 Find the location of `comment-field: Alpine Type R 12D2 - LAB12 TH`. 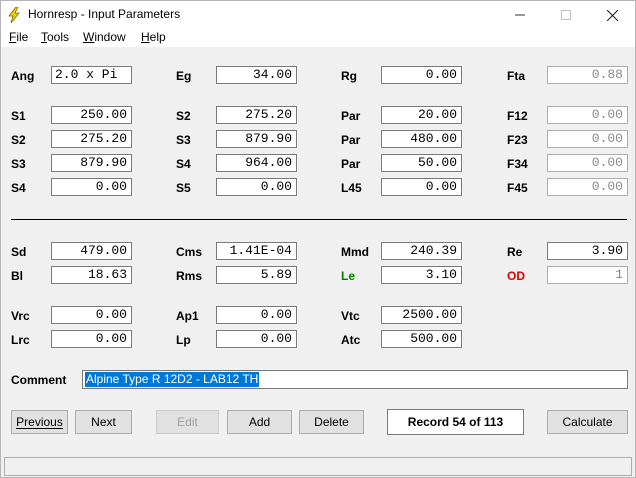

comment-field: Alpine Type R 12D2 - LAB12 TH is located at coordinates (355, 379).